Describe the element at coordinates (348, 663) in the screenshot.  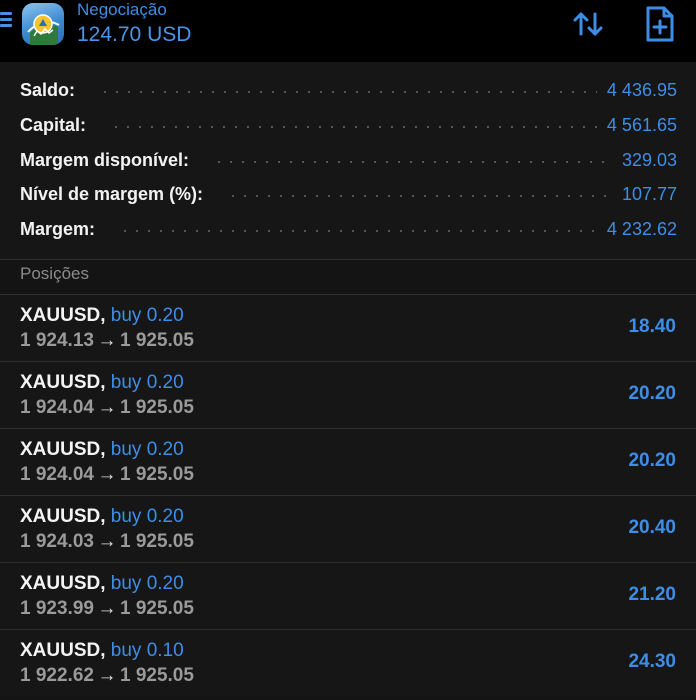
I see `position-row: XAUUSD, buy 0.10 1 922.62 → 1 925.05 24.30` at that location.